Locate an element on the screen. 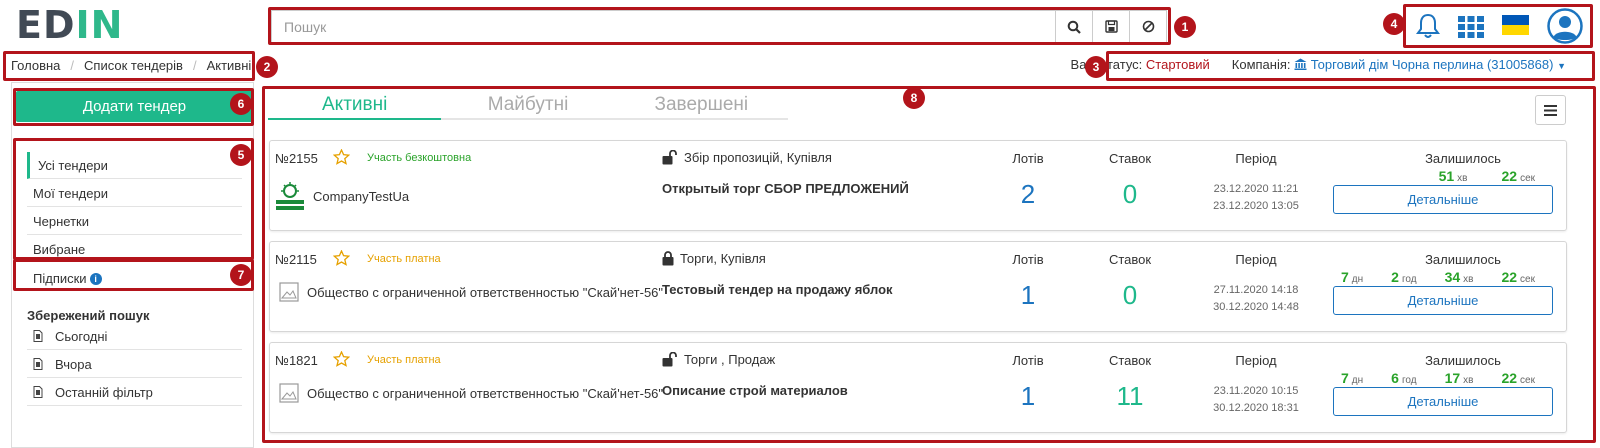 The image size is (1600, 448). annotation-badge-8: 8 is located at coordinates (914, 98).